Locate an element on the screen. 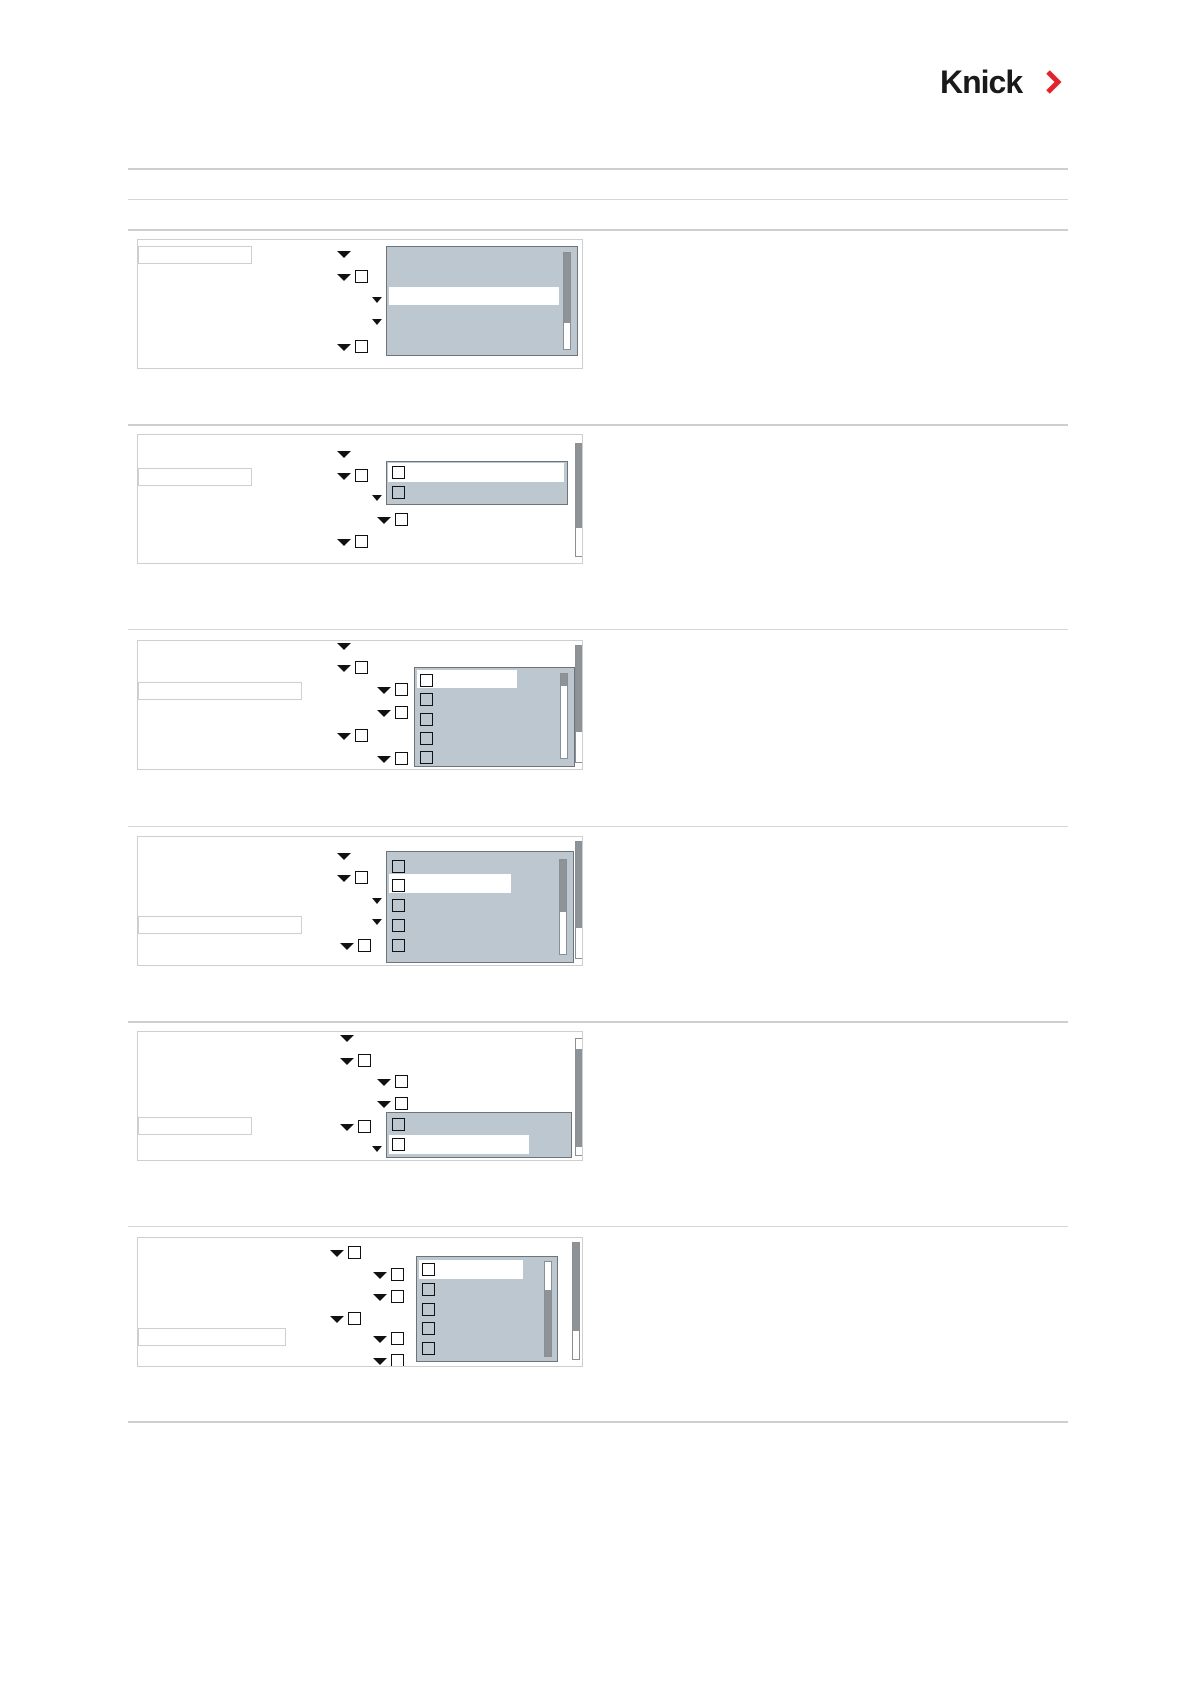 This screenshot has height=1684, width=1191. table-bottom-rule is located at coordinates (598, 1422).